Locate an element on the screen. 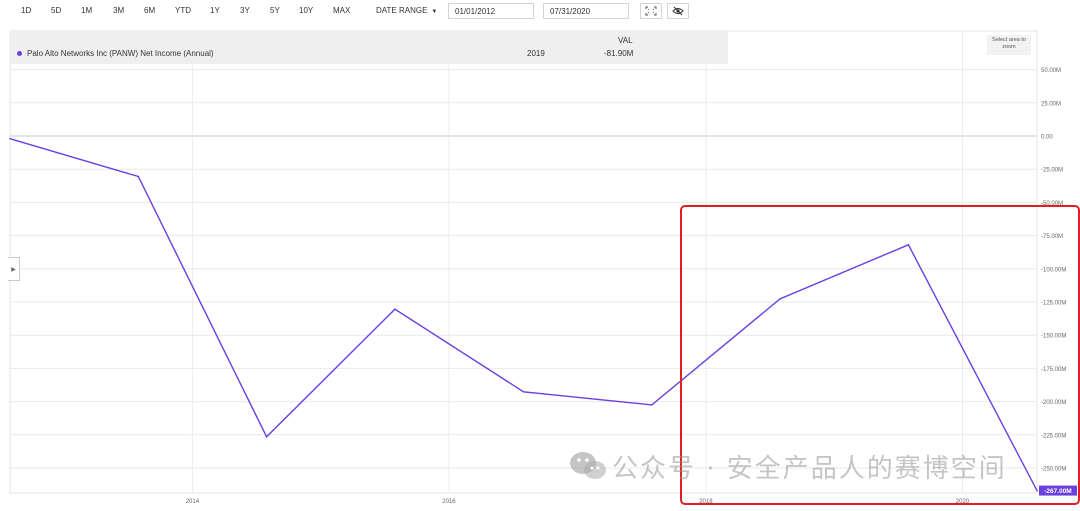 The image size is (1080, 511). y-tick-label: -200.00M is located at coordinates (1053, 403).